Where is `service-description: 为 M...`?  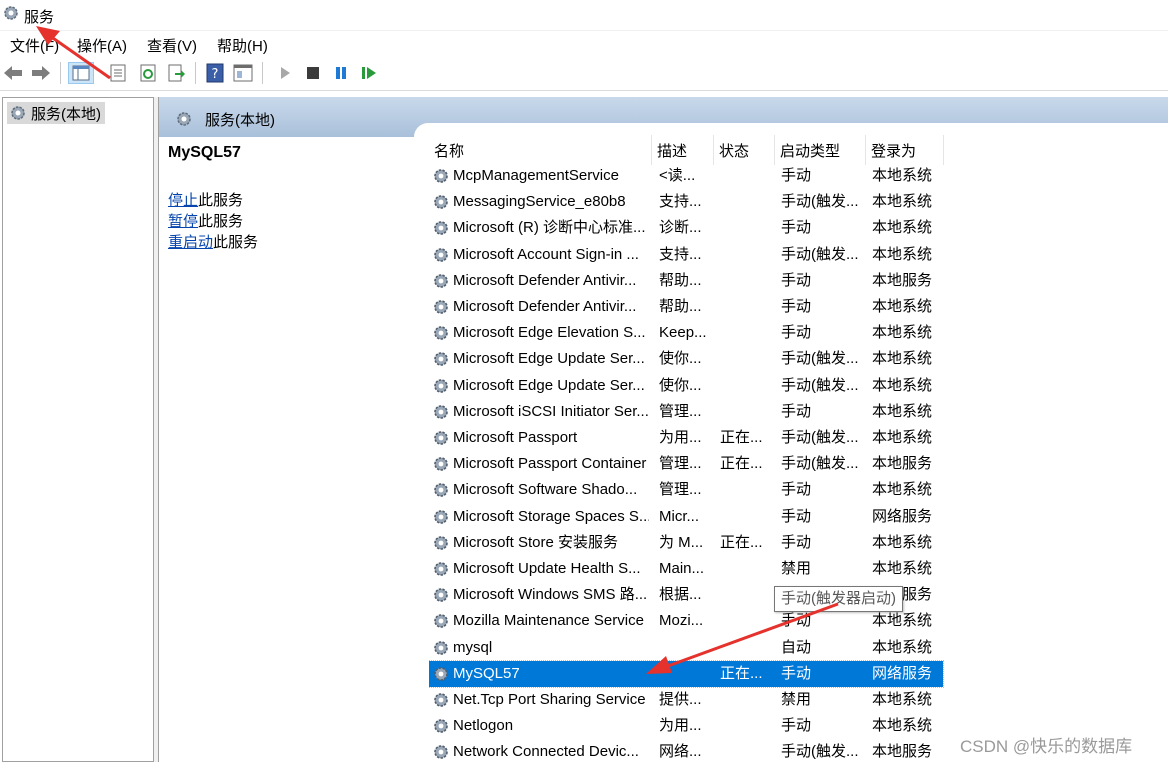 service-description: 为 M... is located at coordinates (681, 542).